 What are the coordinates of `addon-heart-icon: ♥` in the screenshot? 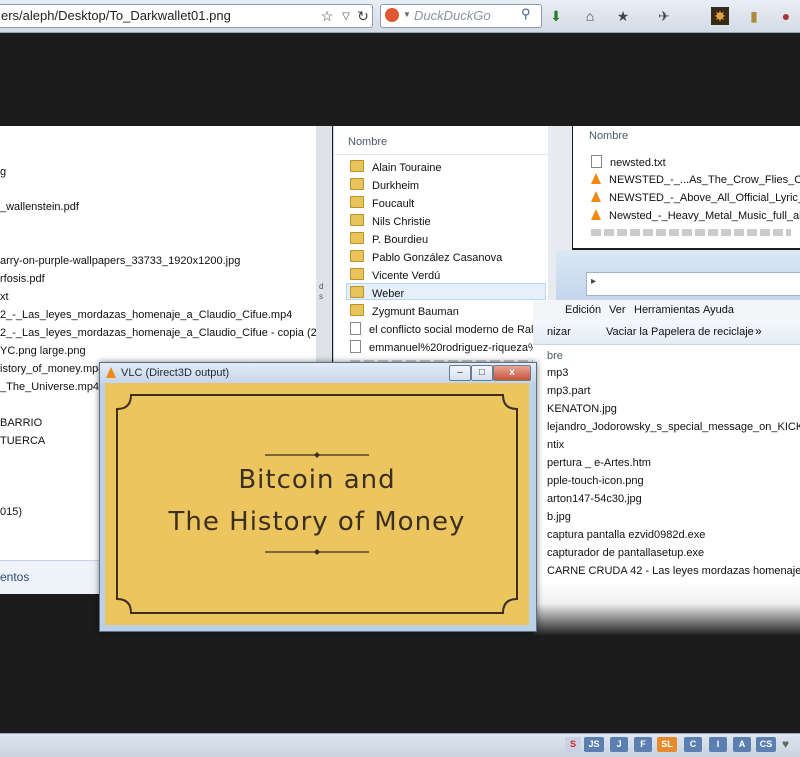 It's located at (785, 744).